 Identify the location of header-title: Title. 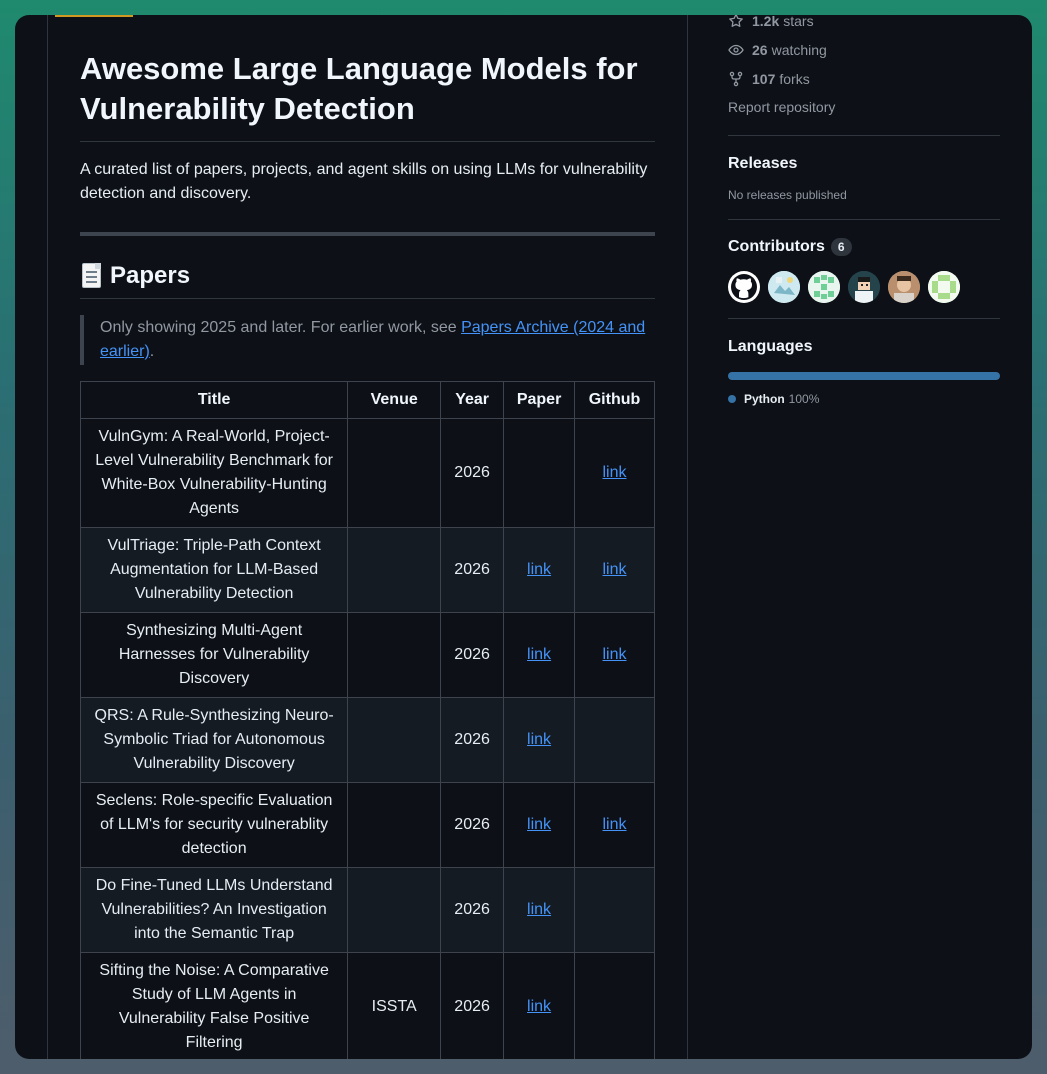
(214, 400).